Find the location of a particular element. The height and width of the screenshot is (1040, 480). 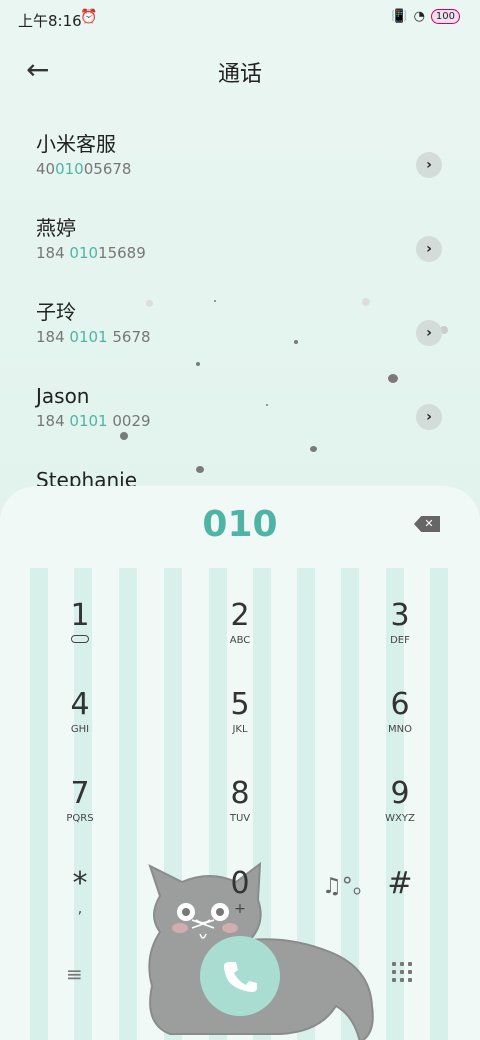

keypad-icon is located at coordinates (402, 972).